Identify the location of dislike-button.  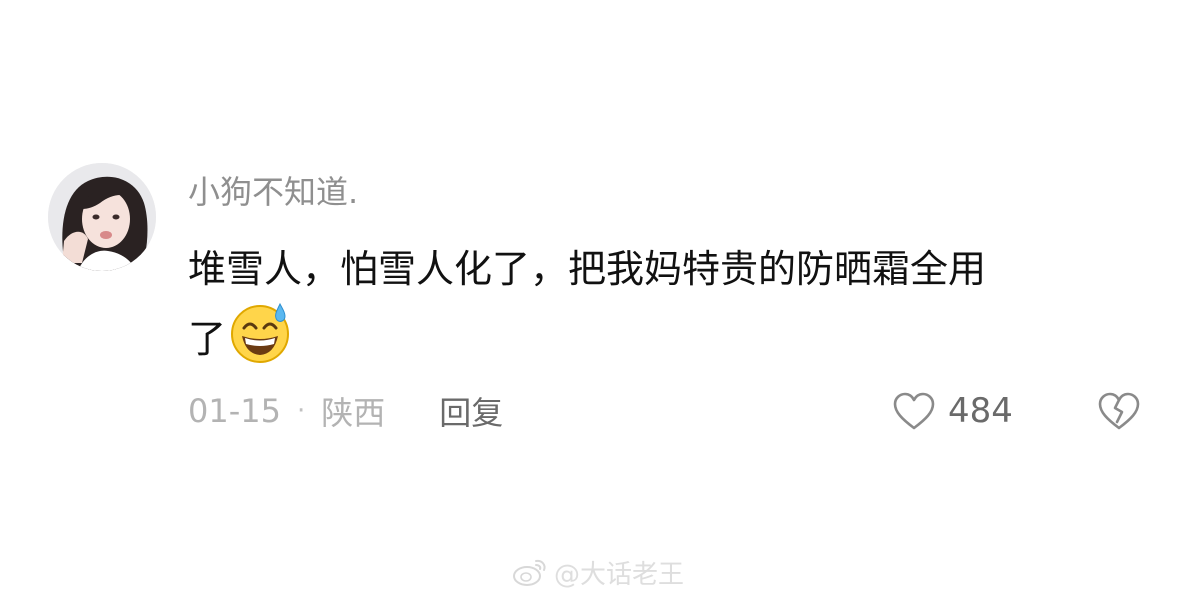
(1119, 411).